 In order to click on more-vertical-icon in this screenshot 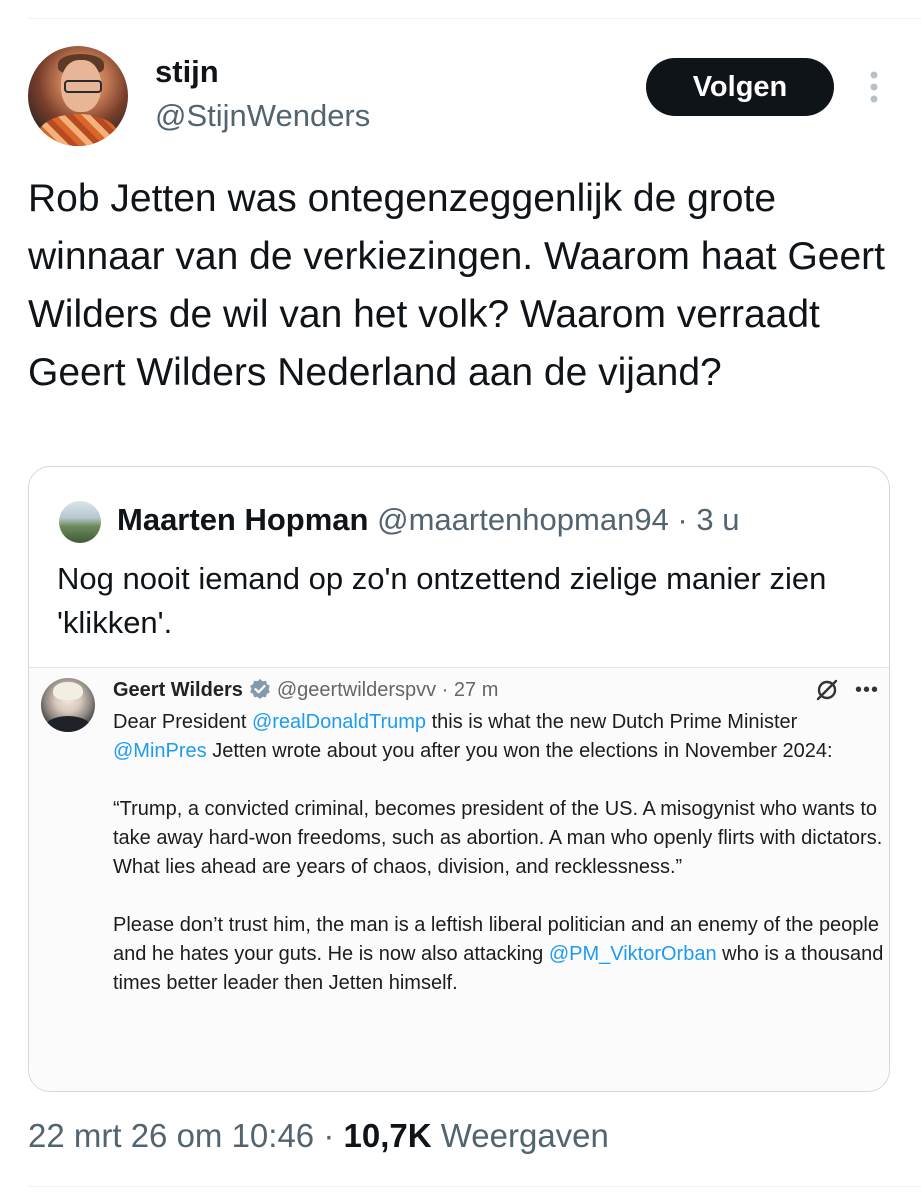, I will do `click(874, 87)`.